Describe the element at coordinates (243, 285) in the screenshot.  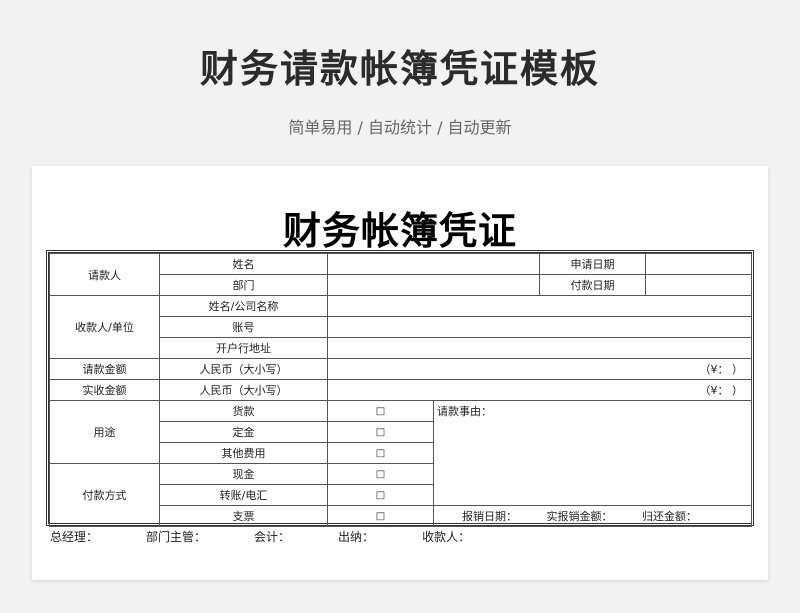
I see `requester-dept-label: 部门` at that location.